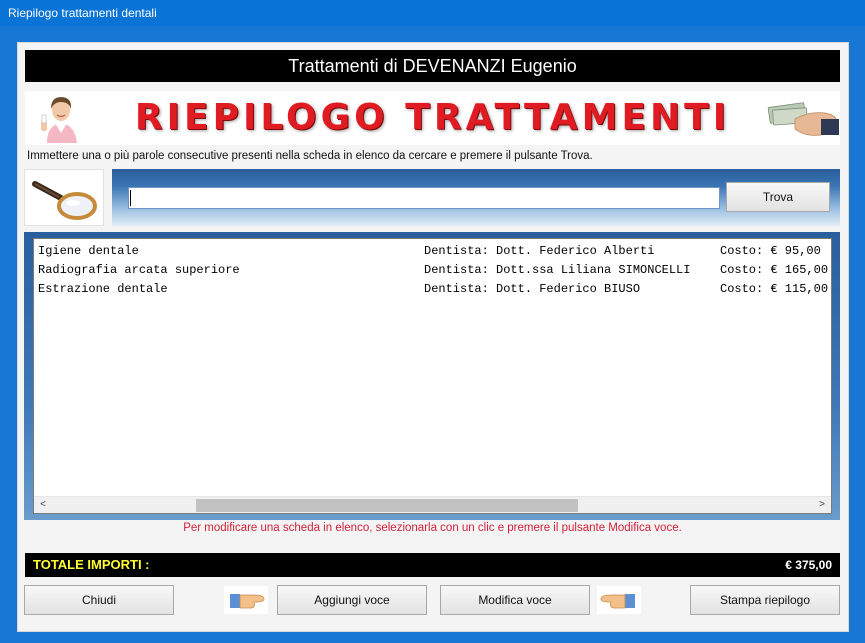 The width and height of the screenshot is (865, 643). Describe the element at coordinates (539, 251) in the screenshot. I see `dentist-name: Dentista: Dott. Federico Alberti` at that location.